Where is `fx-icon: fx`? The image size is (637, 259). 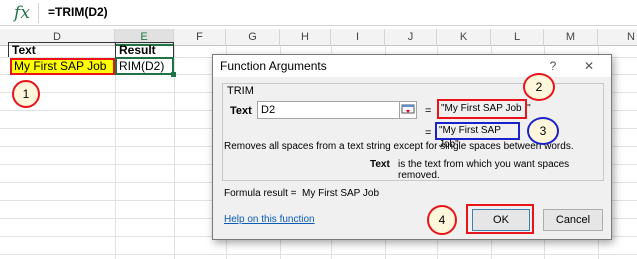 fx-icon: fx is located at coordinates (22, 13).